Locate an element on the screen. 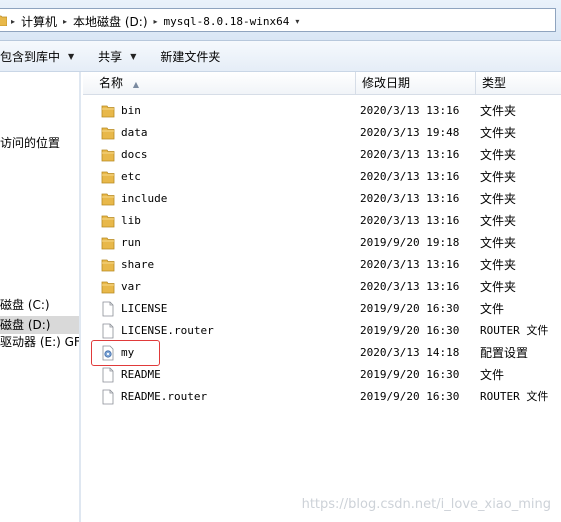  watermark: https://blog.csdn.net/i_love_xiao_ming is located at coordinates (426, 504).